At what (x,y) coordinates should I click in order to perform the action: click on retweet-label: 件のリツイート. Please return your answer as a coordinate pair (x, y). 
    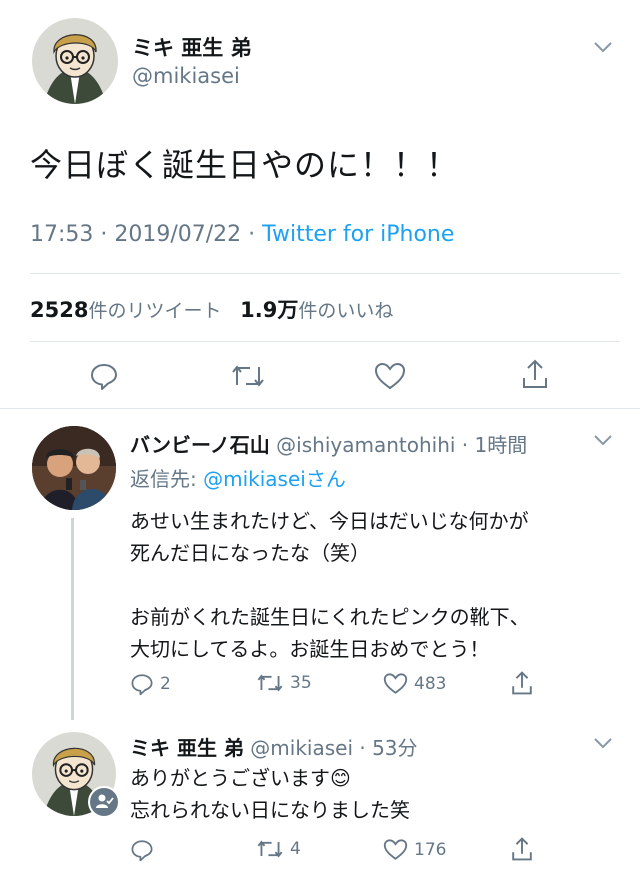
    Looking at the image, I should click on (155, 311).